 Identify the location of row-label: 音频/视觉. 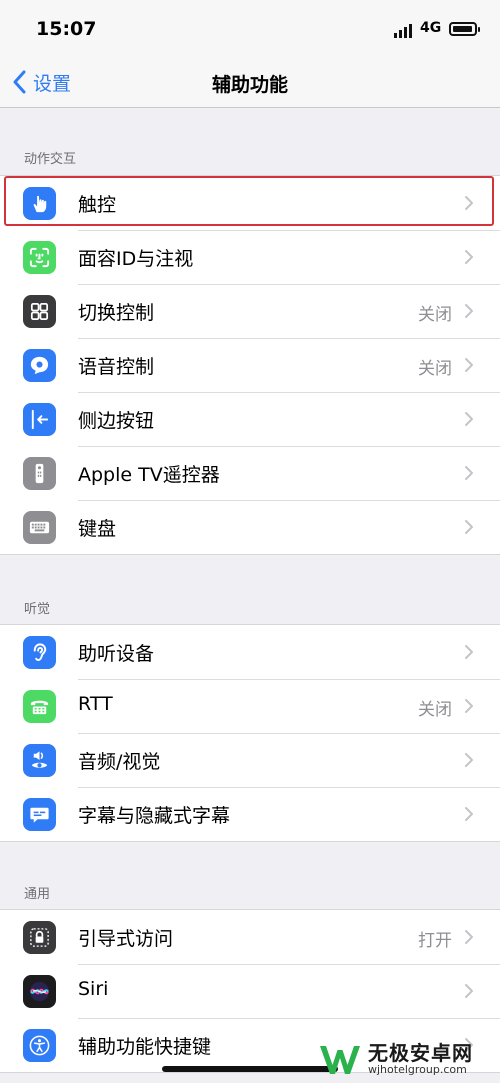
(119, 762).